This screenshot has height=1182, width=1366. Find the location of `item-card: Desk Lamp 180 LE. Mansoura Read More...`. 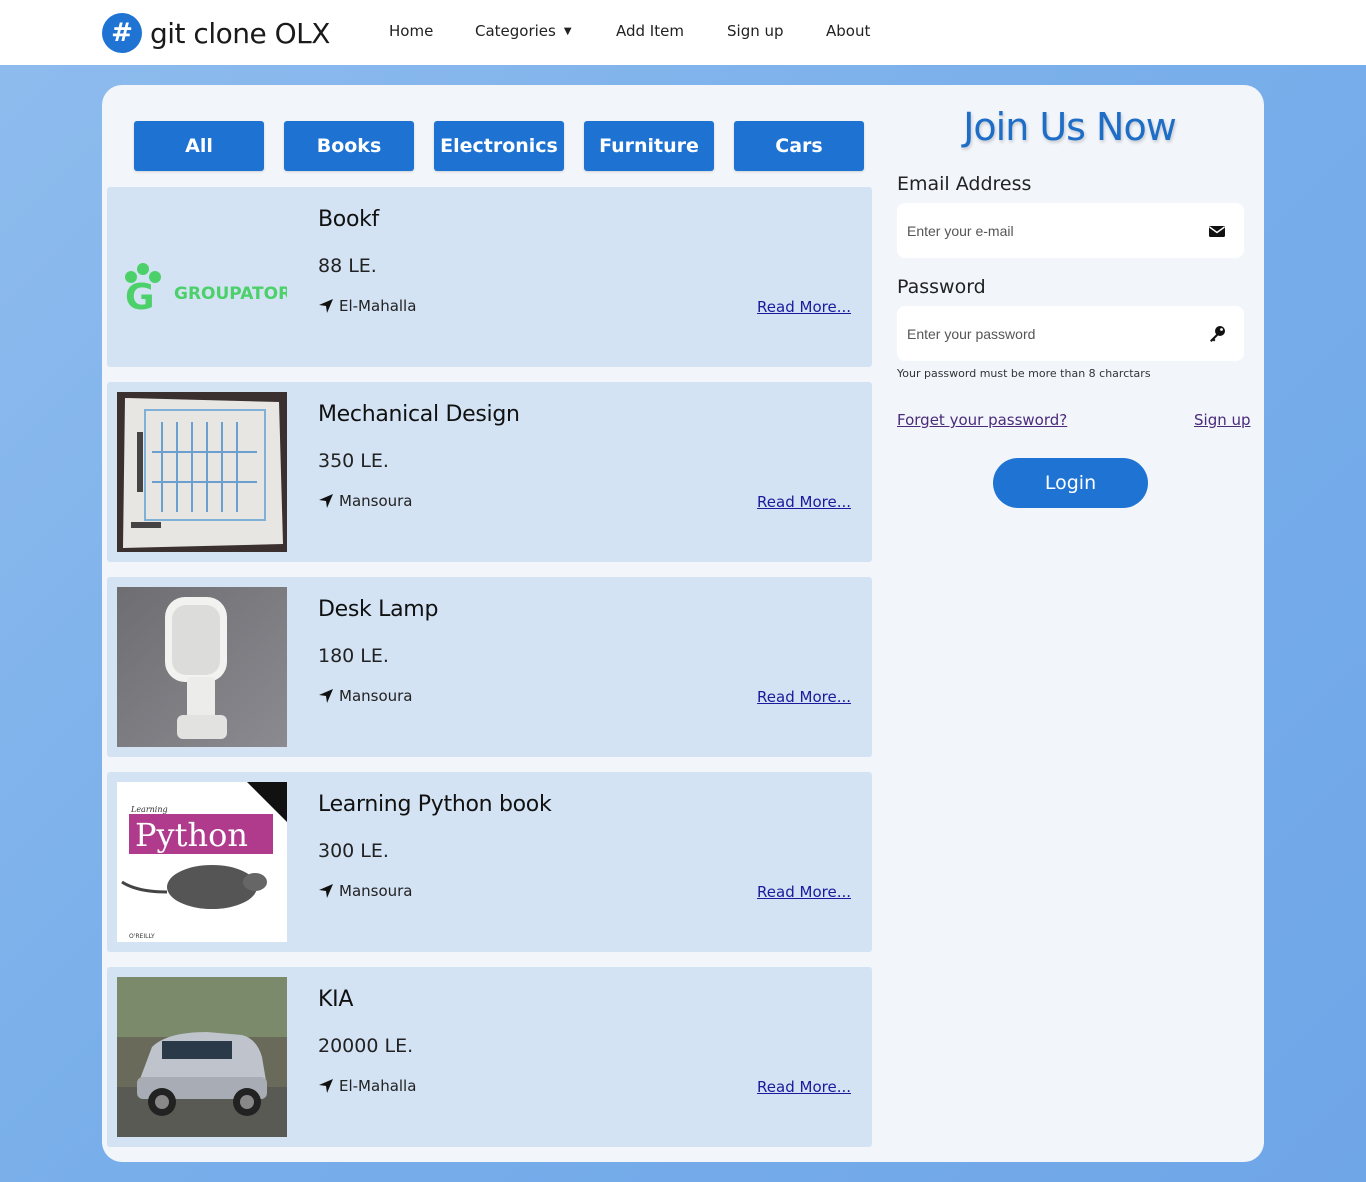

item-card: Desk Lamp 180 LE. Mansoura Read More... is located at coordinates (489, 667).